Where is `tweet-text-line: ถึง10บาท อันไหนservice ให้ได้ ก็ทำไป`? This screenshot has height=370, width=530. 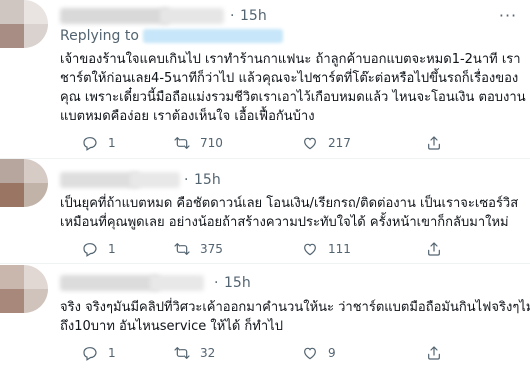
tweet-text-line: ถึง10บาท อันไหนservice ให้ได้ ก็ทำไป is located at coordinates (171, 326).